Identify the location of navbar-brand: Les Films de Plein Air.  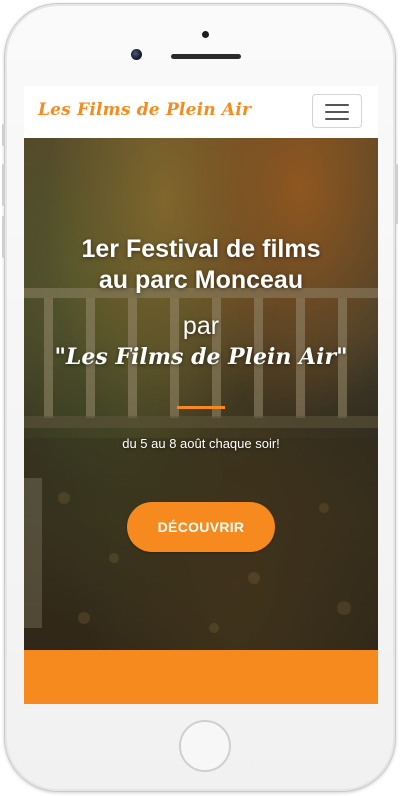
(144, 110).